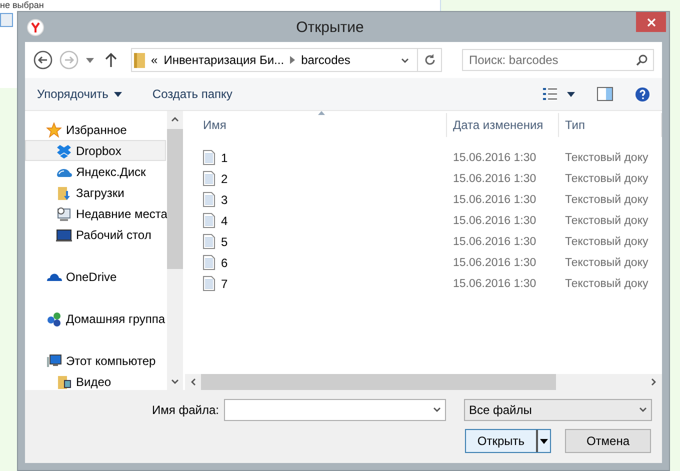 The height and width of the screenshot is (471, 680). I want to click on nav-item: Рабочий стол, so click(95, 234).